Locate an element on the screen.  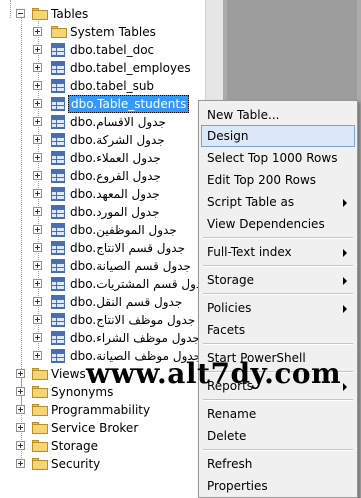
menu-item-label: Script Table as is located at coordinates (251, 202).